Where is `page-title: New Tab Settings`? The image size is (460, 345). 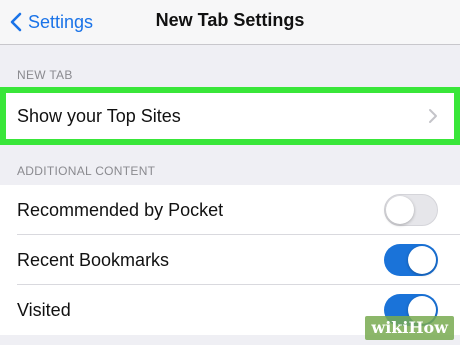 page-title: New Tab Settings is located at coordinates (230, 20).